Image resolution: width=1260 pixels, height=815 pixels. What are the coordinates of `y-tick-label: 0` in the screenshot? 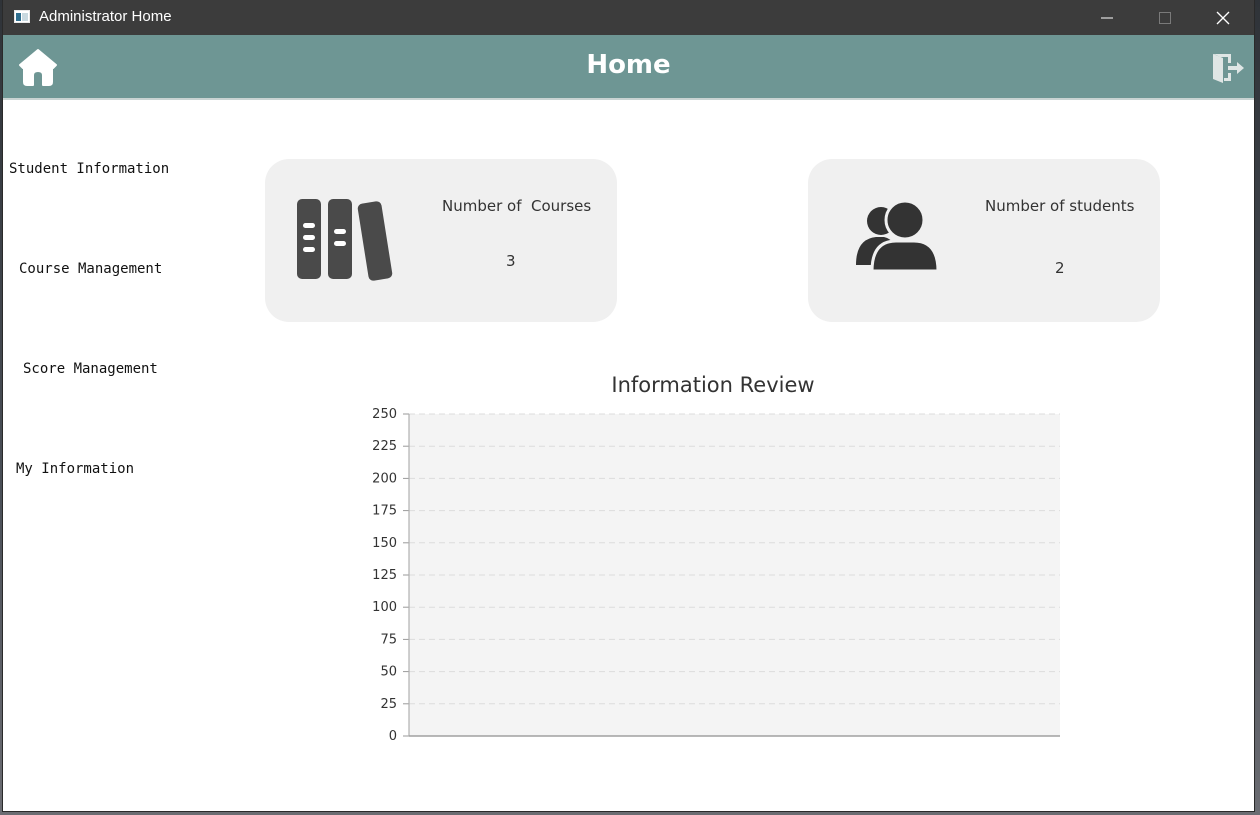 It's located at (393, 736).